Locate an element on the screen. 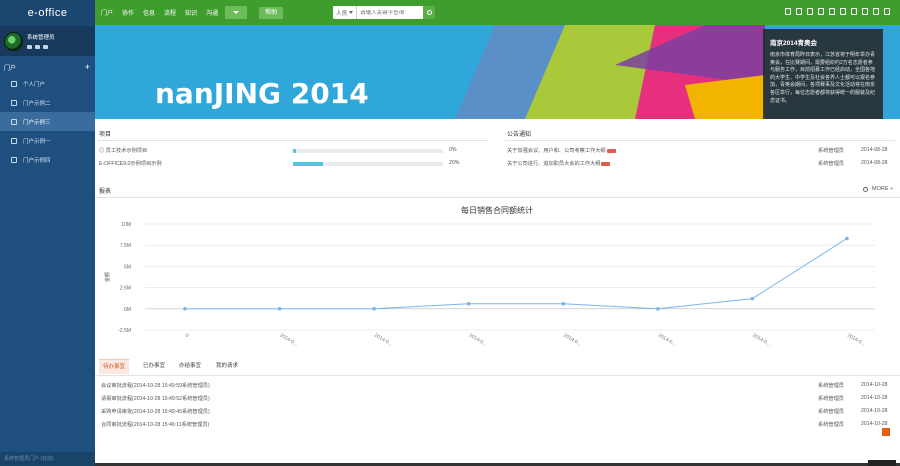 The height and width of the screenshot is (466, 900). avatar is located at coordinates (13, 41).